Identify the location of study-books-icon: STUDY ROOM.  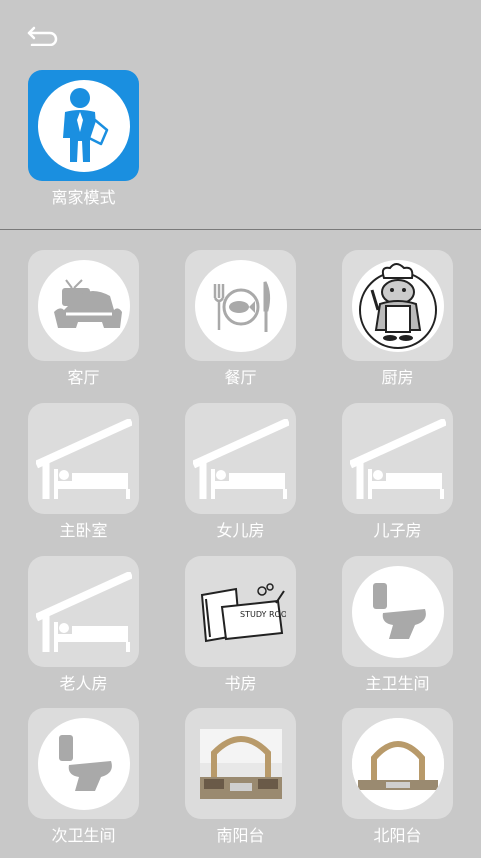
(243, 612).